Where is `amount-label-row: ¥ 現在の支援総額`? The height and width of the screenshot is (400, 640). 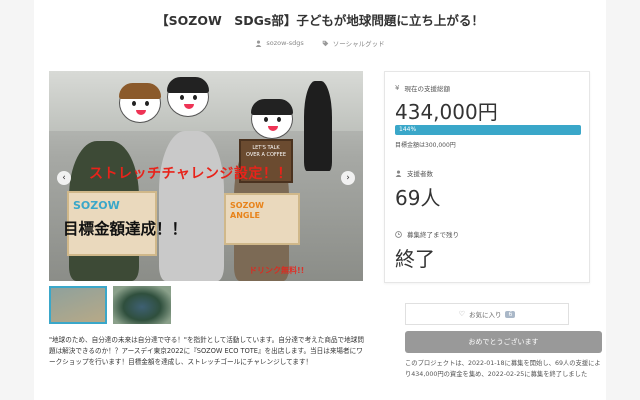
amount-label-row: ¥ 現在の支援総額 is located at coordinates (422, 88).